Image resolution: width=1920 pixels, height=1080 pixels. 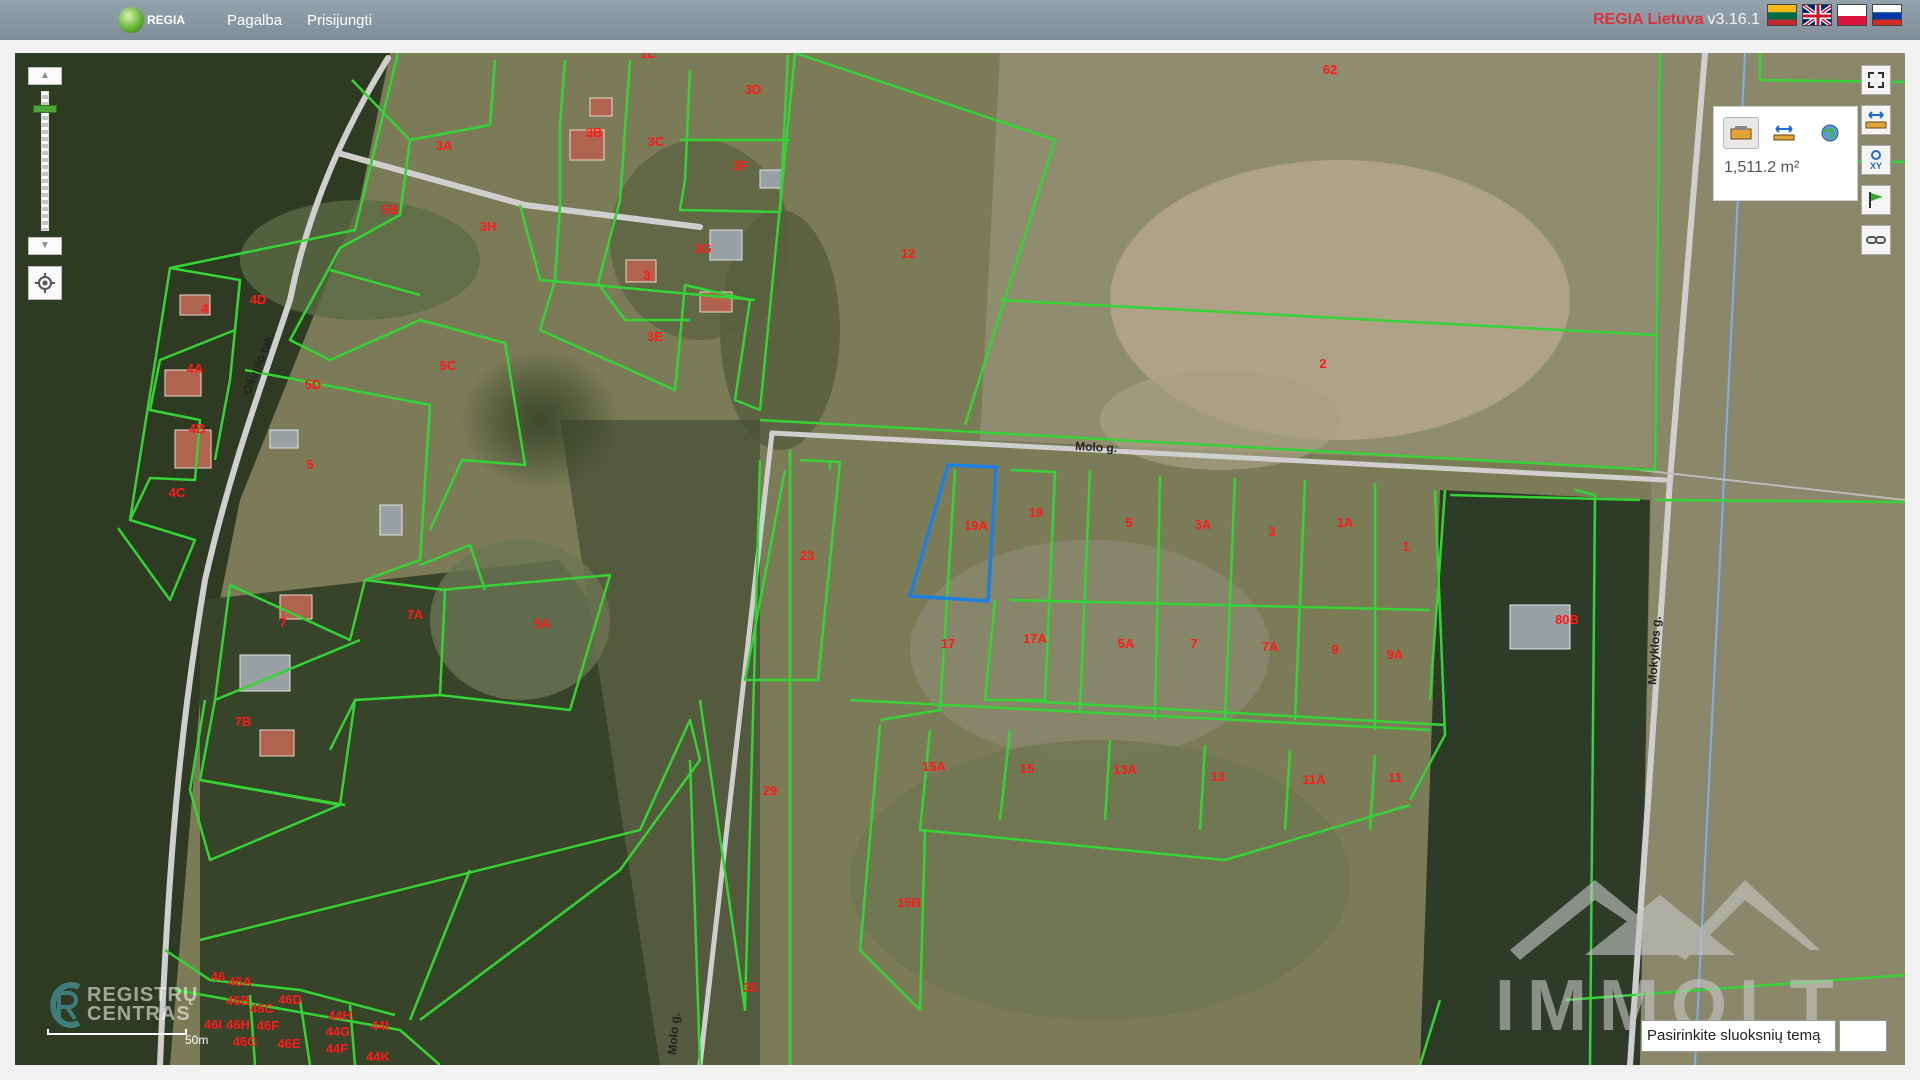 What do you see at coordinates (166, 20) in the screenshot?
I see `logo-text: REGIA` at bounding box center [166, 20].